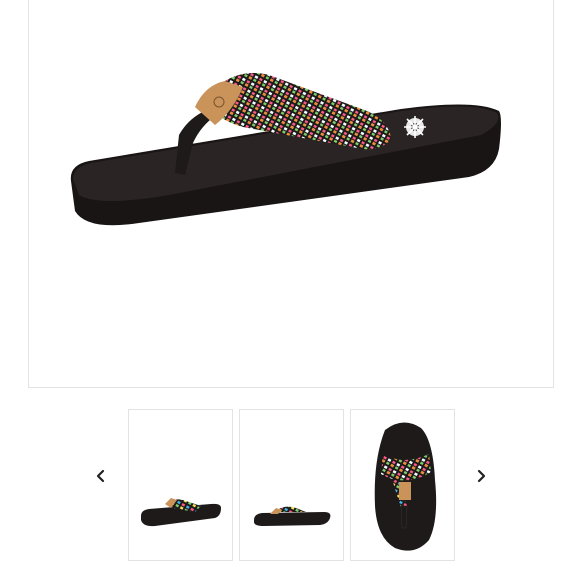  What do you see at coordinates (292, 516) in the screenshot?
I see `sandal-side-profile-thumbnail` at bounding box center [292, 516].